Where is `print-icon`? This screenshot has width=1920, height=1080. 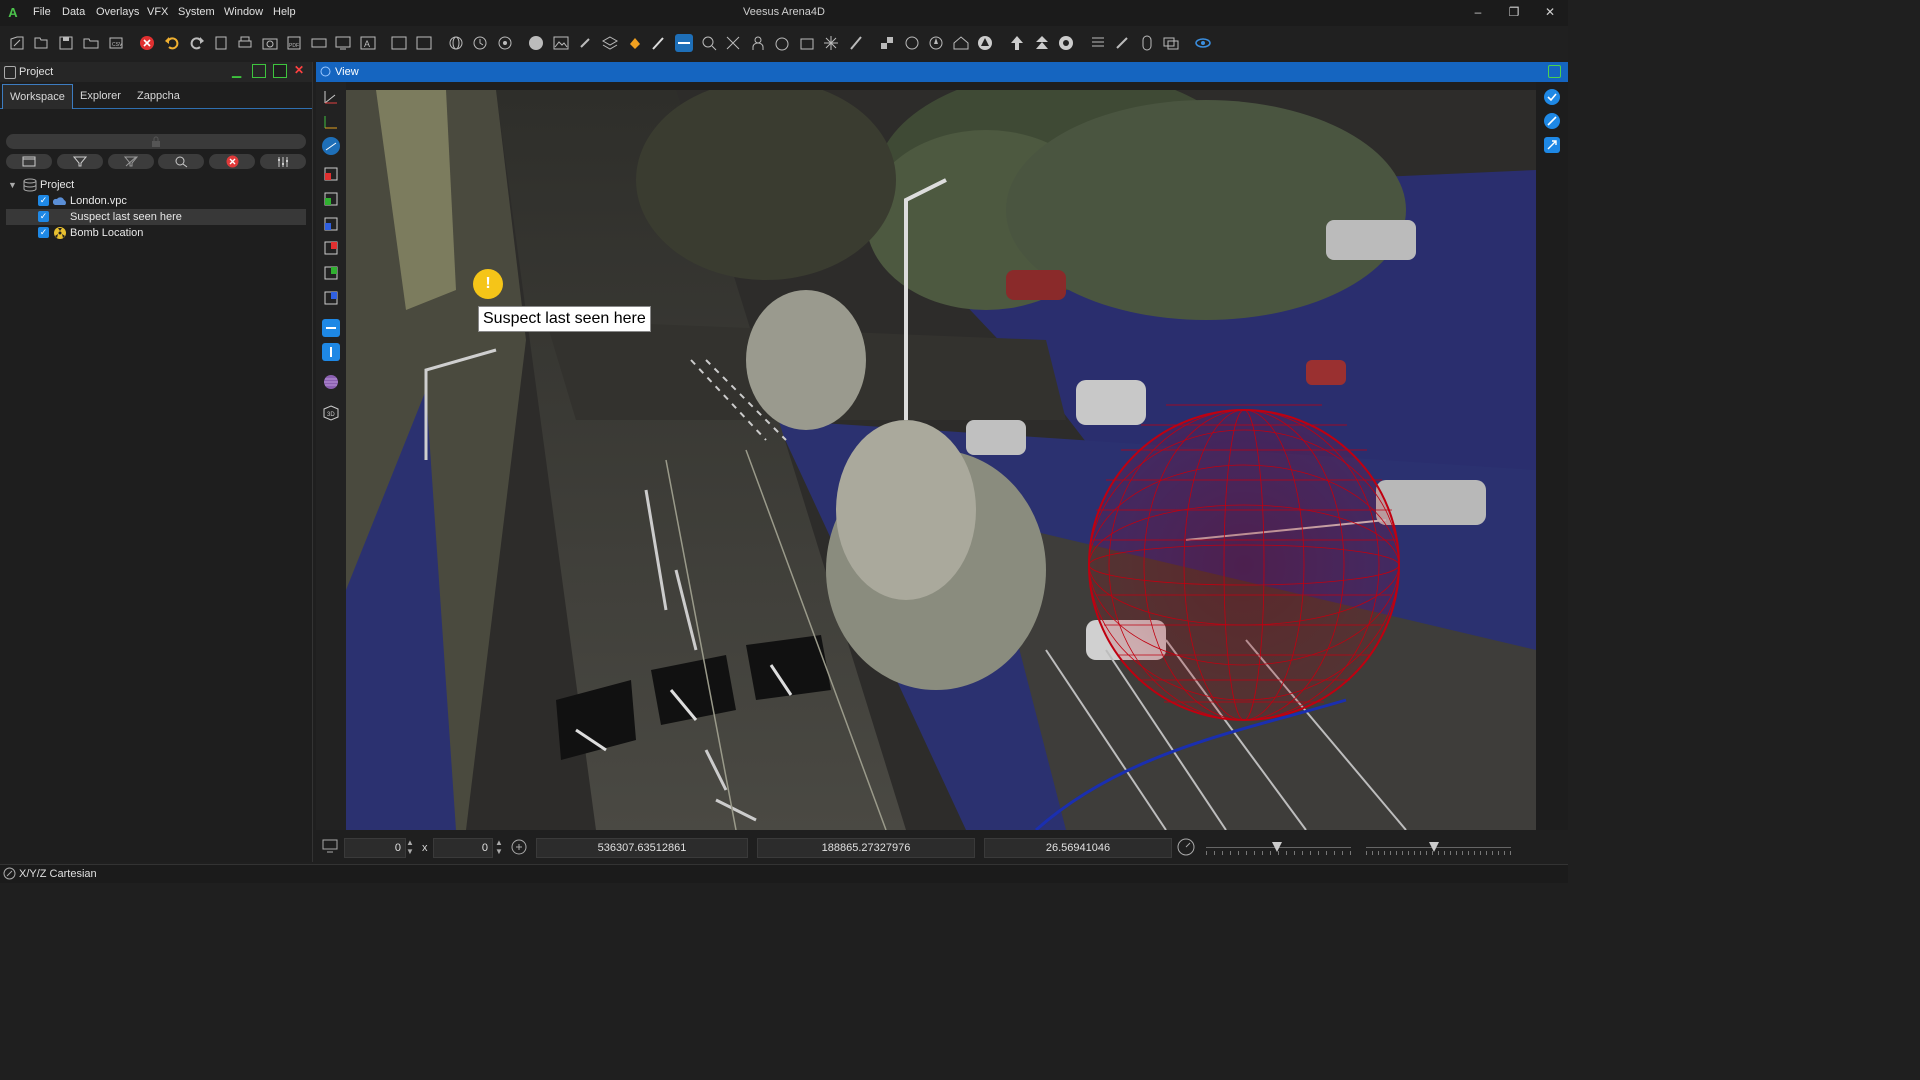 print-icon is located at coordinates (245, 43).